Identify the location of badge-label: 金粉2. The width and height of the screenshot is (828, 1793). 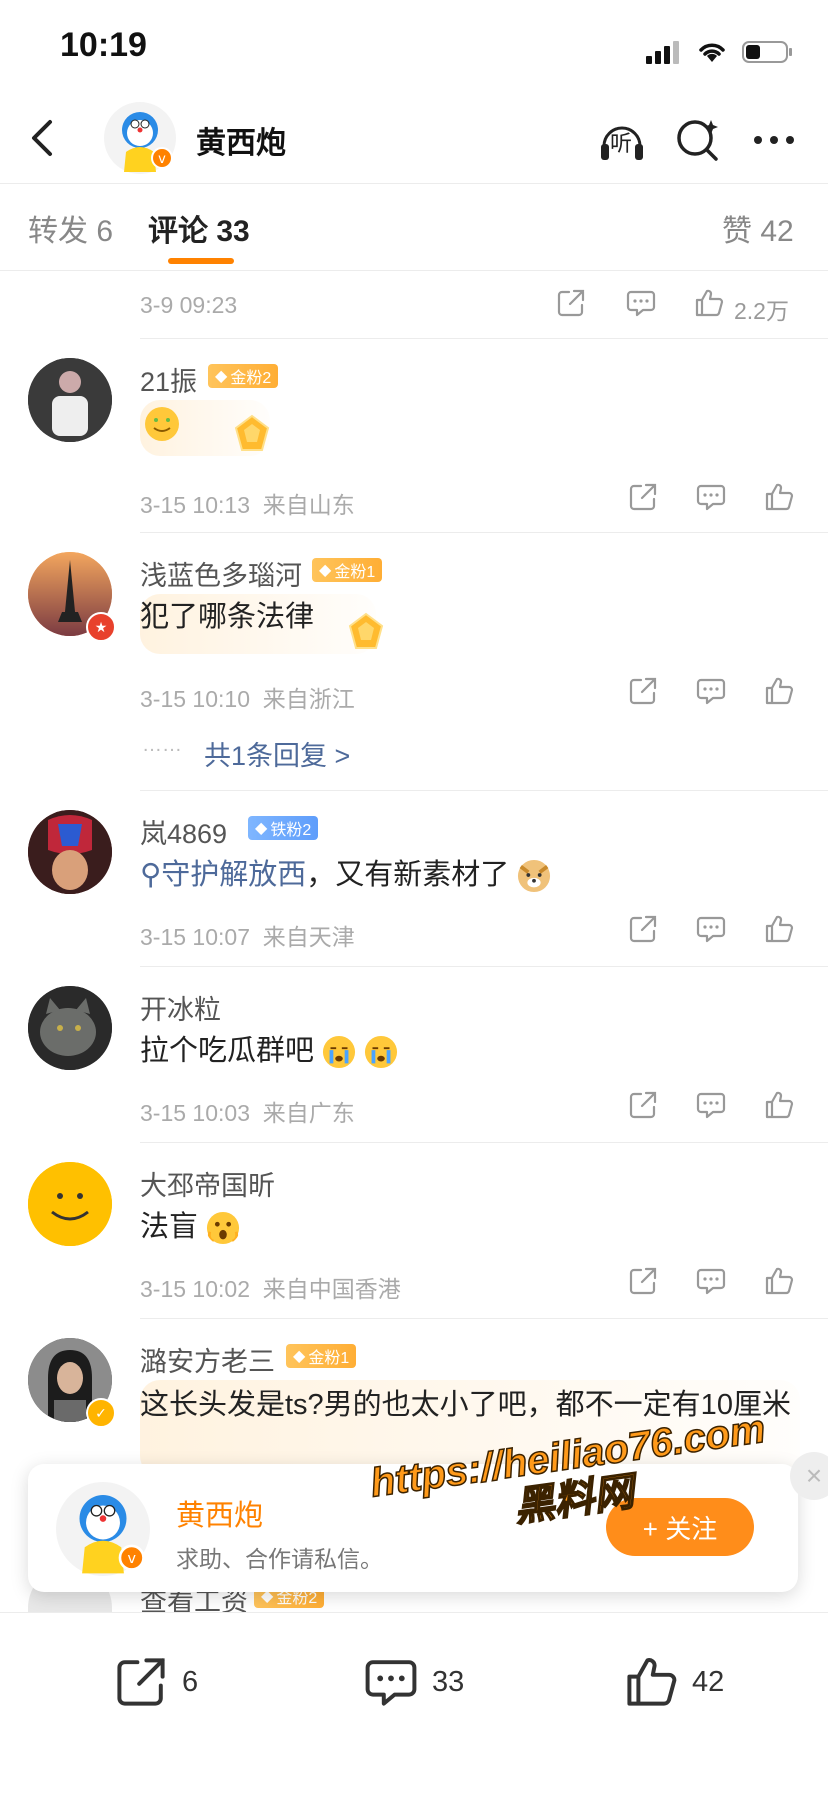
(251, 378).